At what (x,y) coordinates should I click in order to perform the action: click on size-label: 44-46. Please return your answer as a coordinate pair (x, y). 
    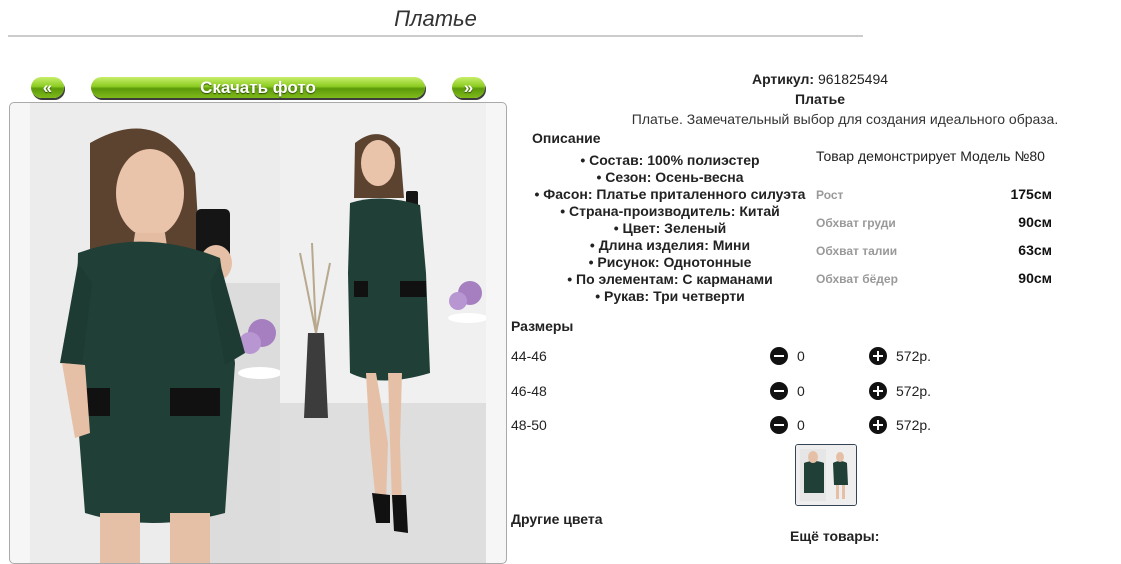
    Looking at the image, I should click on (529, 356).